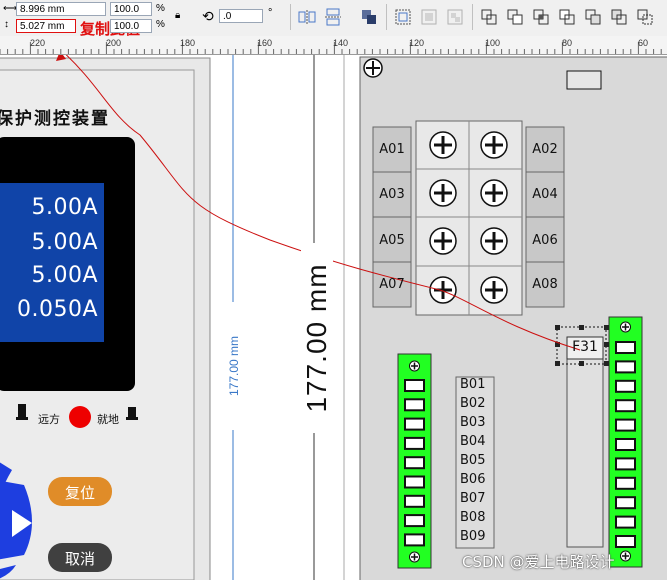 This screenshot has height=580, width=667. I want to click on ruler-label: 120, so click(417, 43).